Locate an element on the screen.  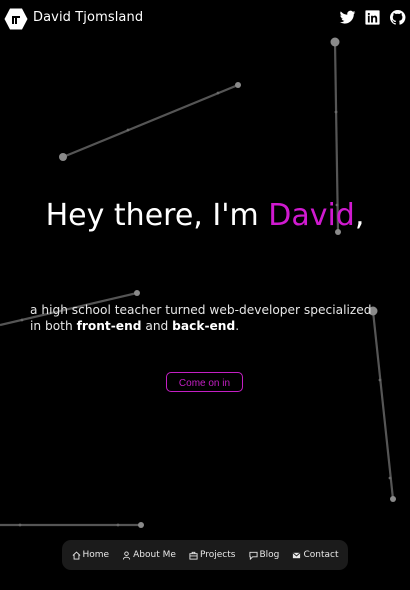
github-icon is located at coordinates (397, 17).